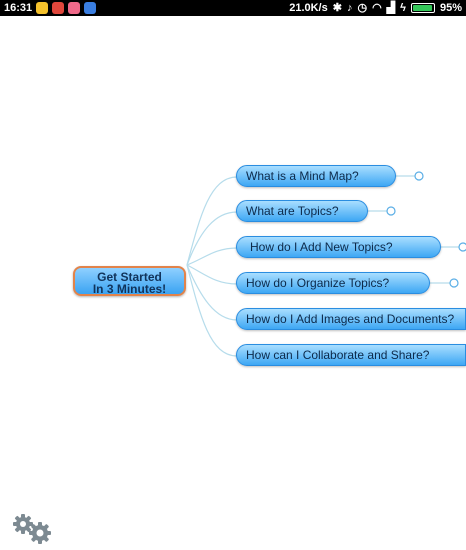 This screenshot has height=550, width=466. I want to click on bluetooth-icon: ✱, so click(337, 8).